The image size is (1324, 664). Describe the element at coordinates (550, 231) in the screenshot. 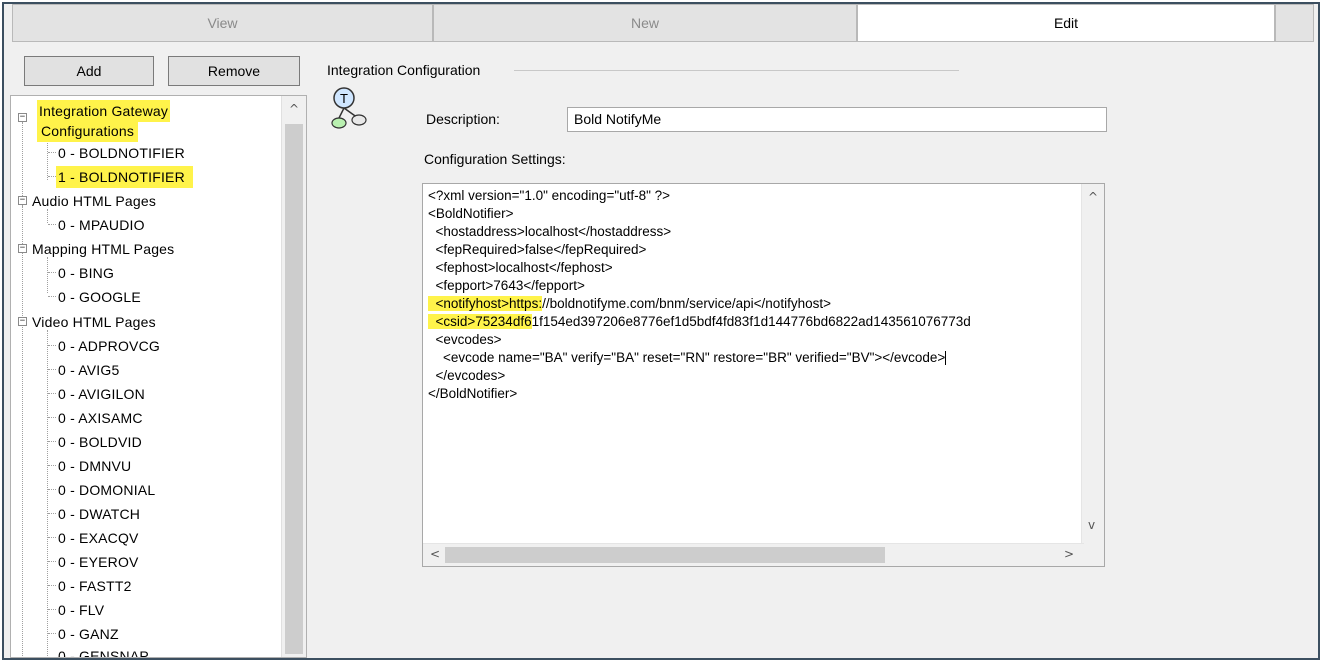

I see `xml-line: <hostaddress>localhost</hostaddress>` at that location.